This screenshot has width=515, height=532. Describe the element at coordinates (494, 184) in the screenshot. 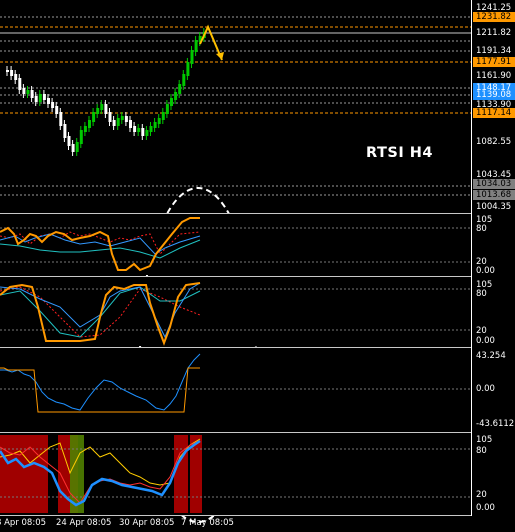

I see `price-tag-level: 1034.03` at that location.